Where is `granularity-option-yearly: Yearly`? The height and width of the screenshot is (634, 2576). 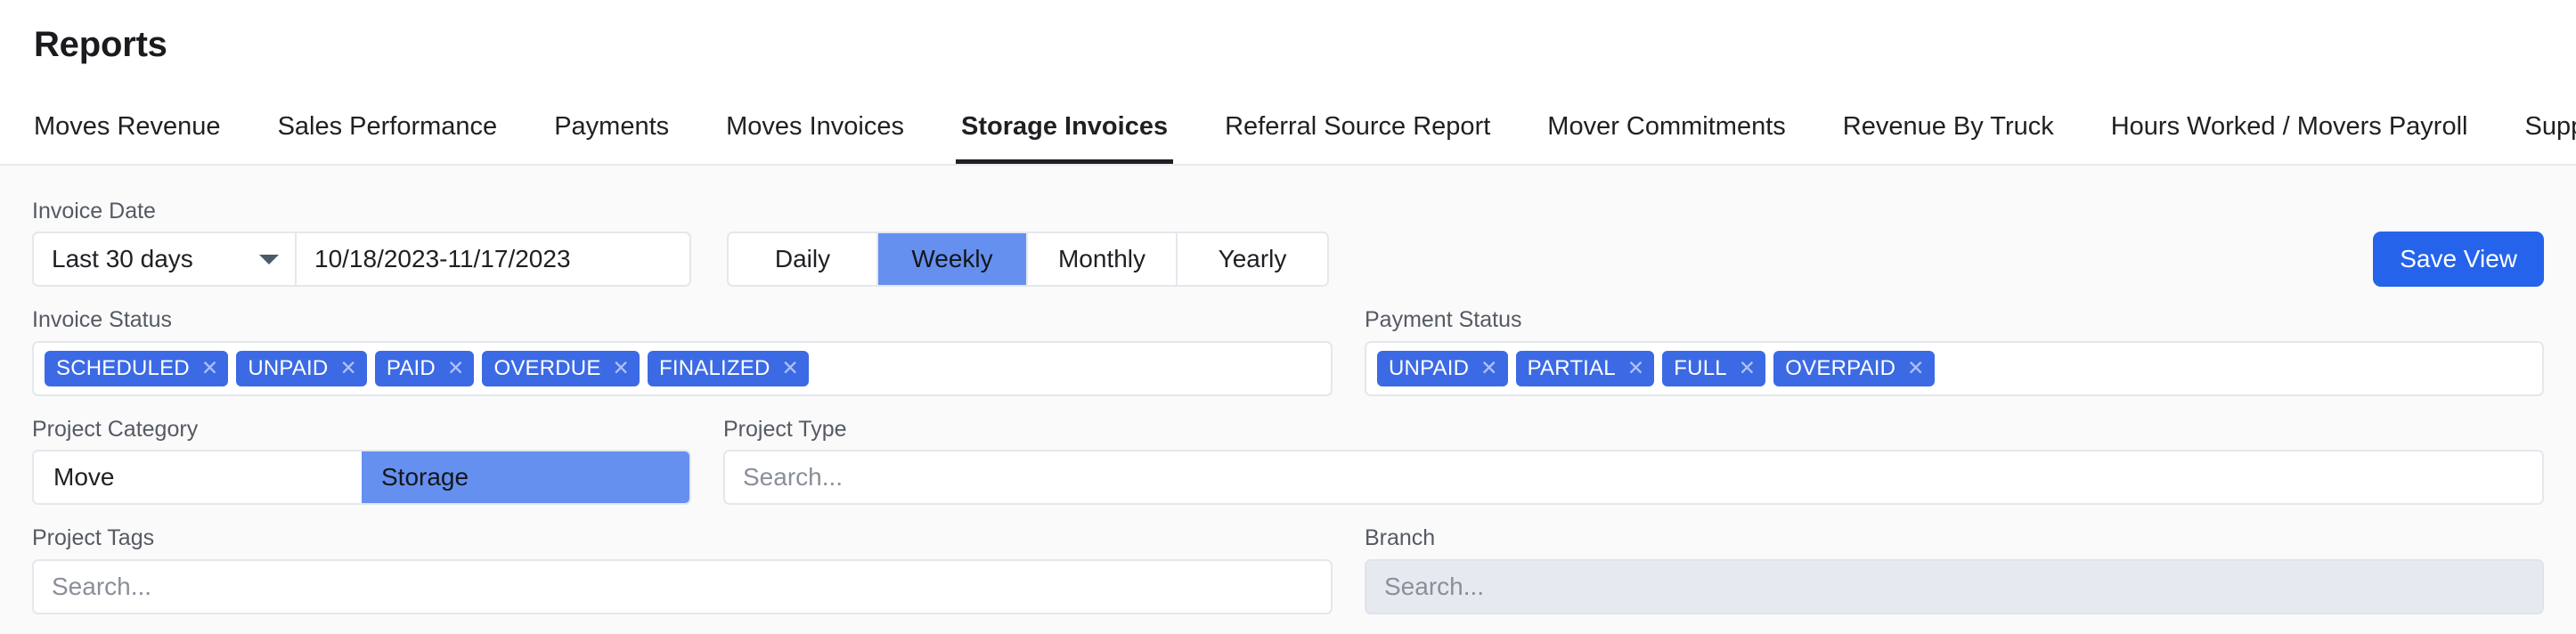 granularity-option-yearly: Yearly is located at coordinates (1253, 259).